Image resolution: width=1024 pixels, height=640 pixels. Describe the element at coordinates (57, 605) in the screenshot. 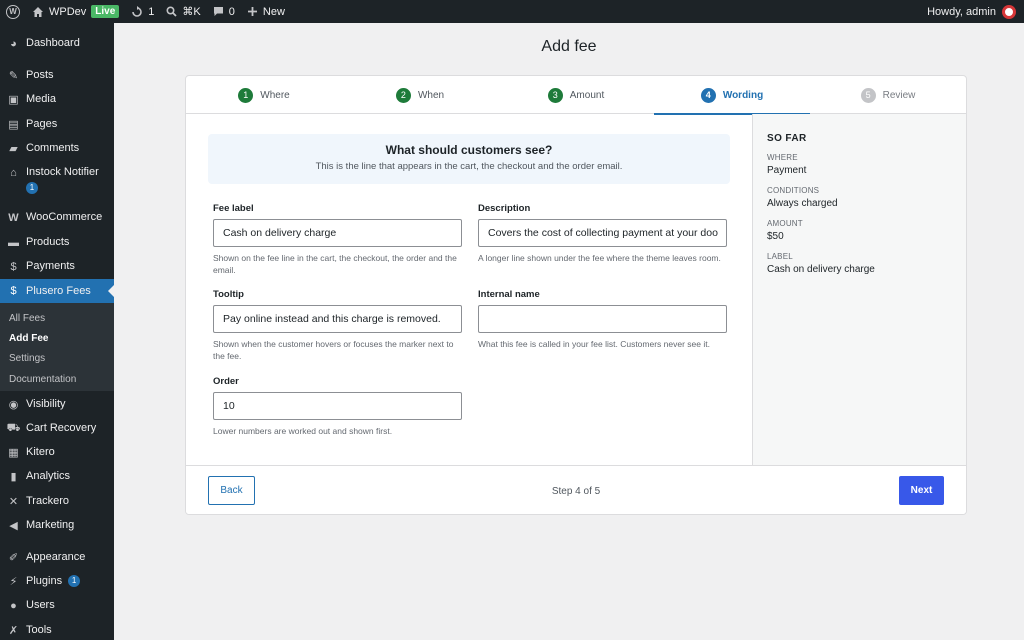

I see `menu-item-users: ● Users` at that location.